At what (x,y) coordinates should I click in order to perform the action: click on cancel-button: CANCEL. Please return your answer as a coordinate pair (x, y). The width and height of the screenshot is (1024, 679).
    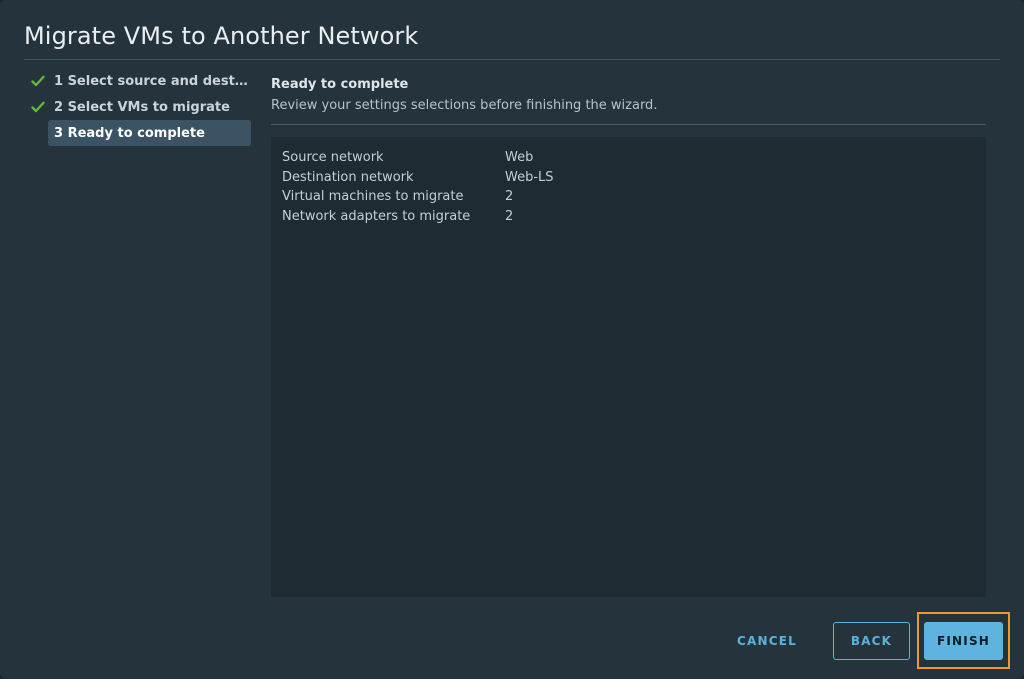
    Looking at the image, I should click on (767, 641).